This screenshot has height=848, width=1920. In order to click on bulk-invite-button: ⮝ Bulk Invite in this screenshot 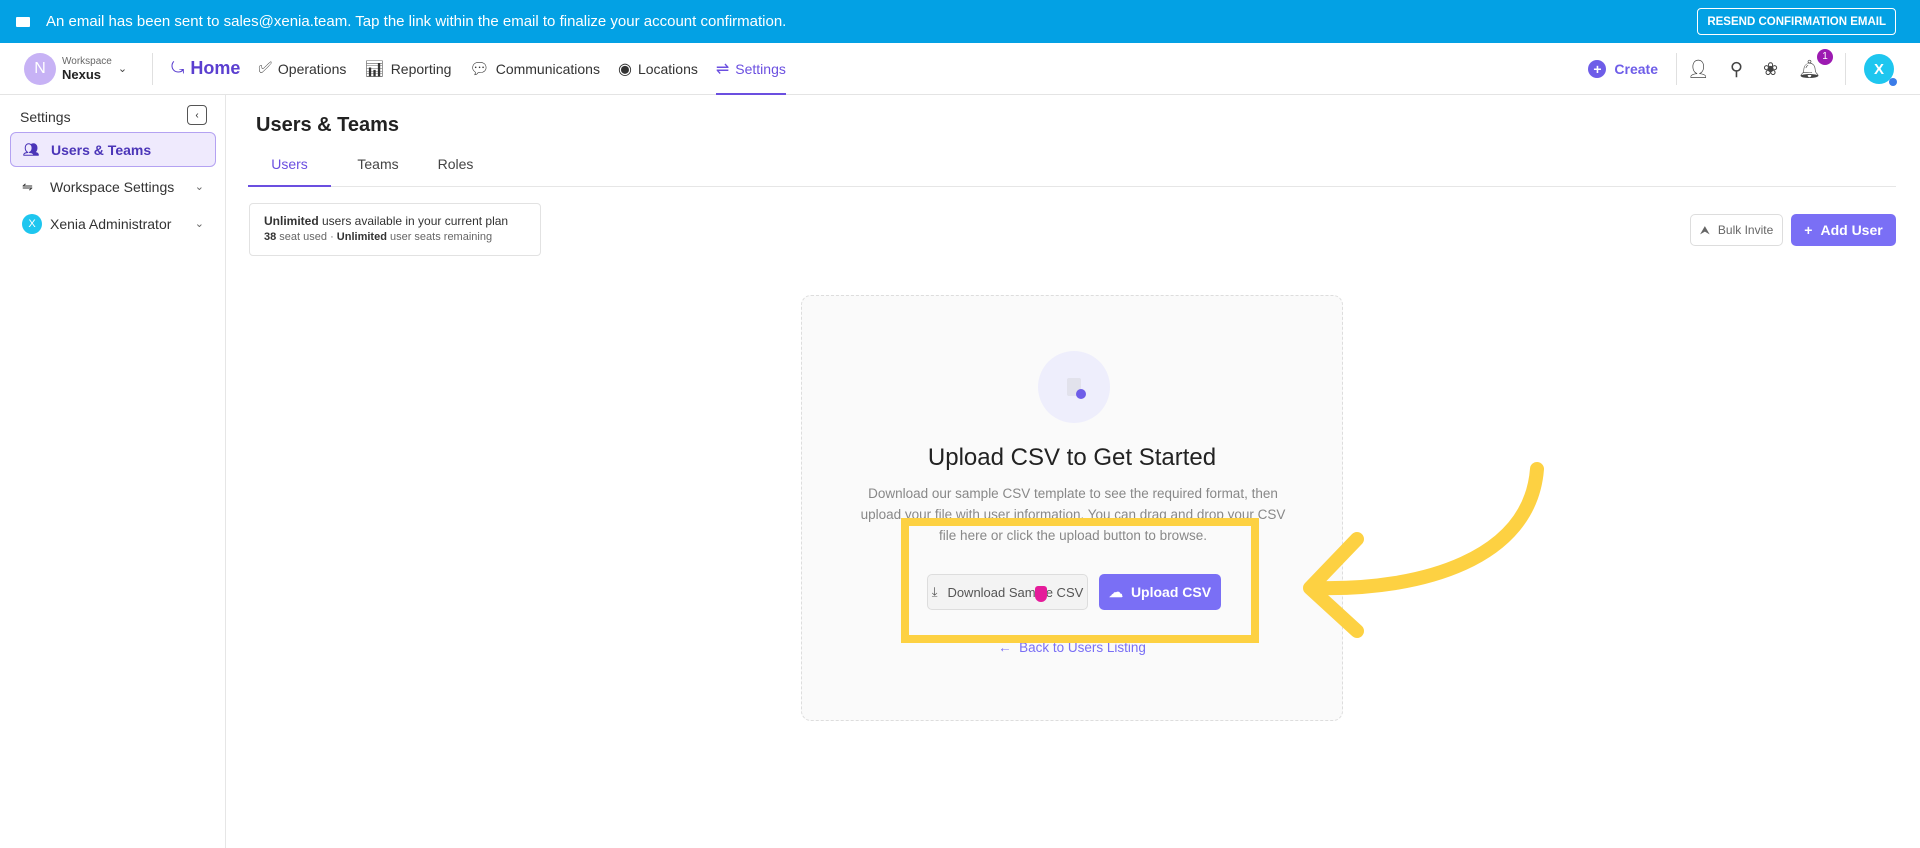, I will do `click(1736, 230)`.